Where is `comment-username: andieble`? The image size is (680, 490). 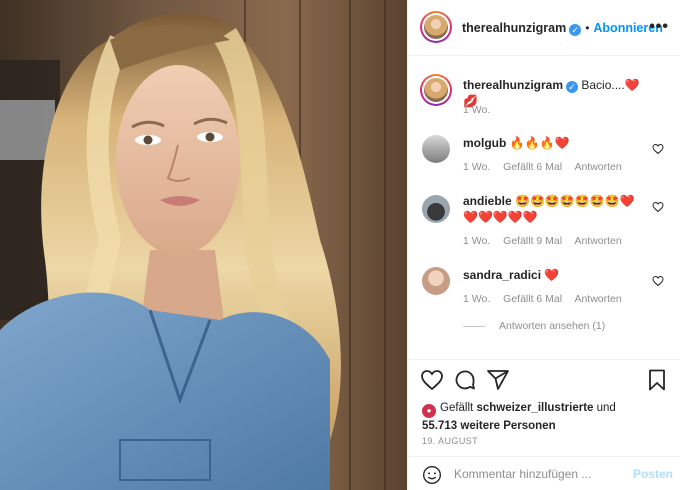
comment-username: andieble is located at coordinates (487, 201).